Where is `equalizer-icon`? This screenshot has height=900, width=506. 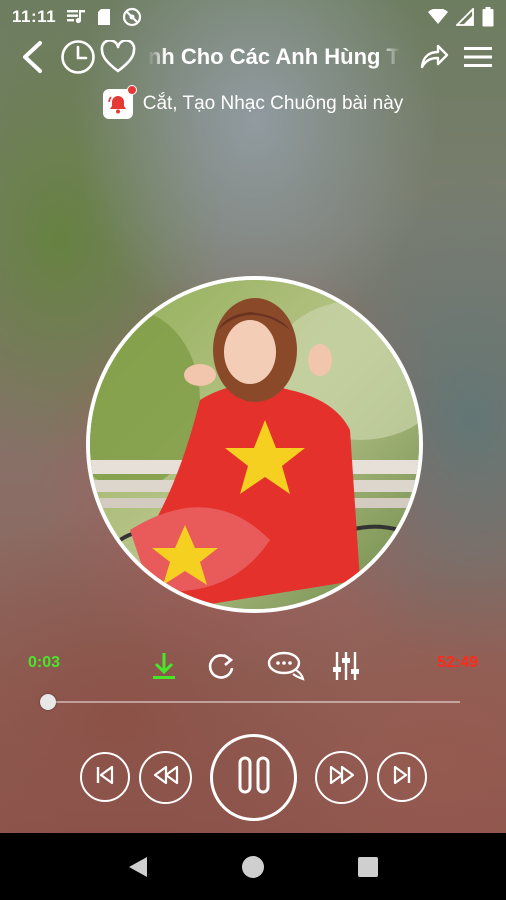
equalizer-icon is located at coordinates (346, 666).